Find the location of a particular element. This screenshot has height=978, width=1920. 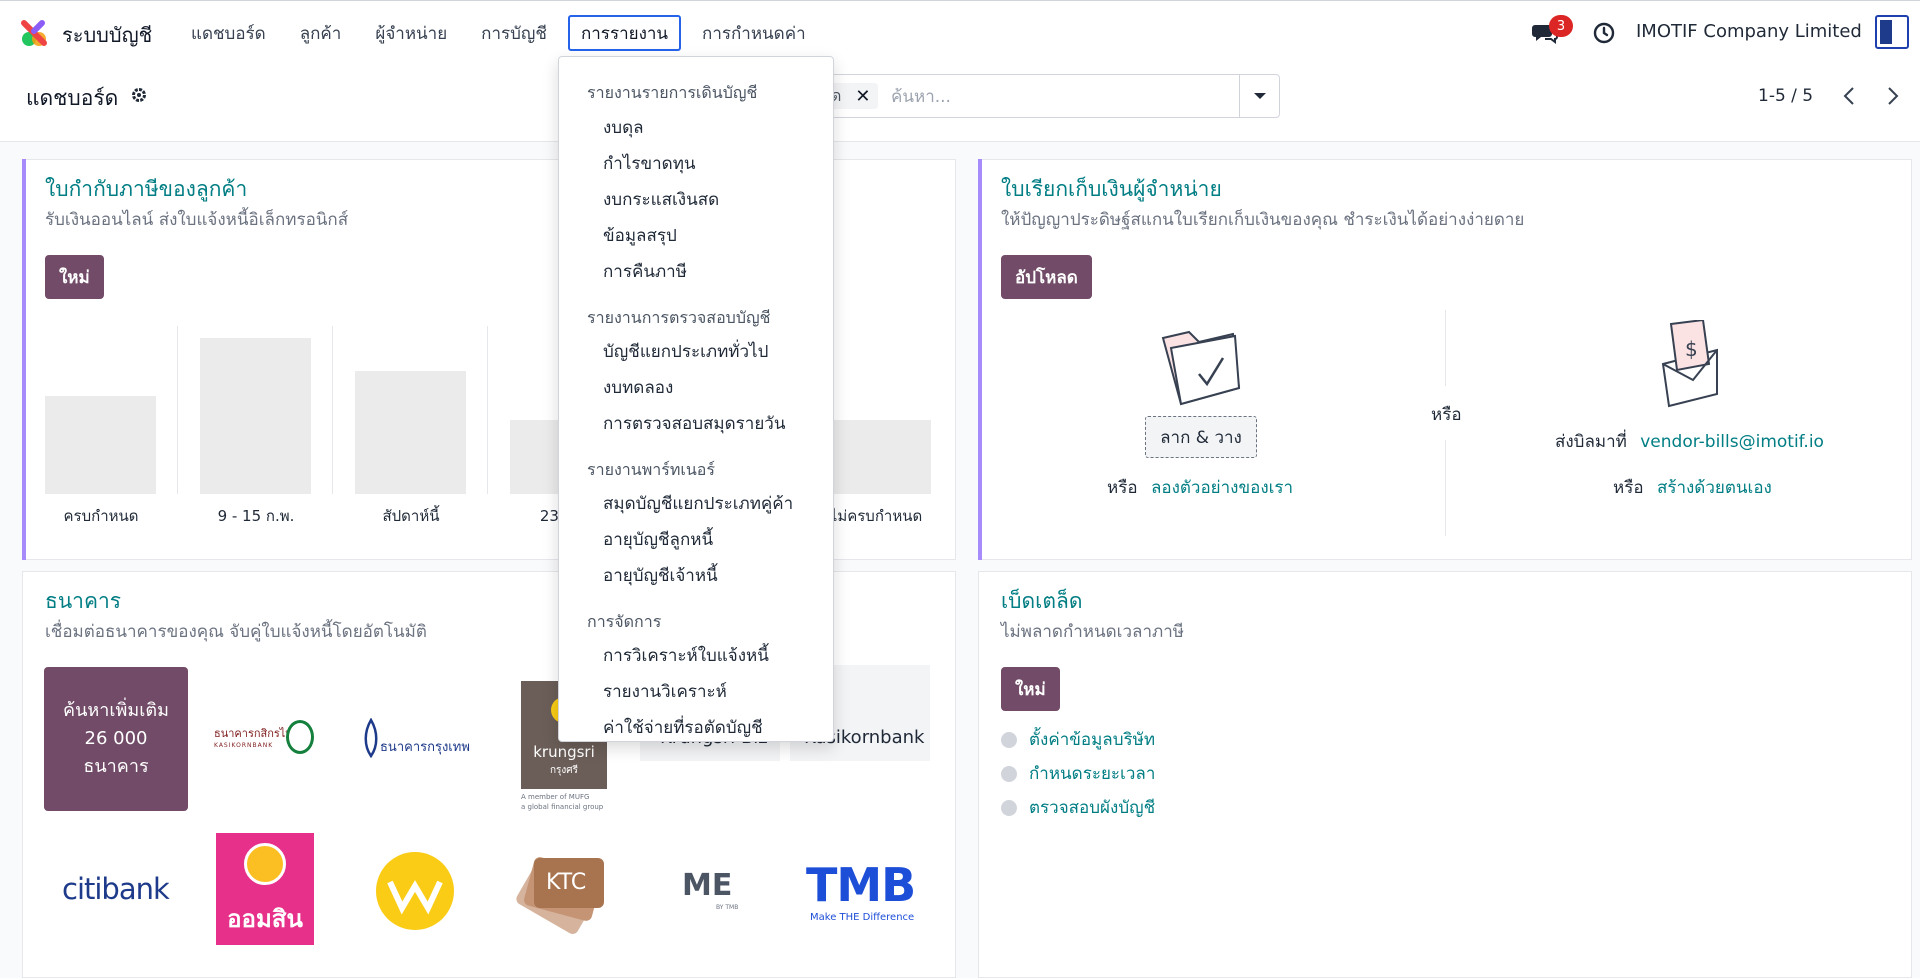

drag-drop-zone: ลาก & วาง is located at coordinates (1201, 437).